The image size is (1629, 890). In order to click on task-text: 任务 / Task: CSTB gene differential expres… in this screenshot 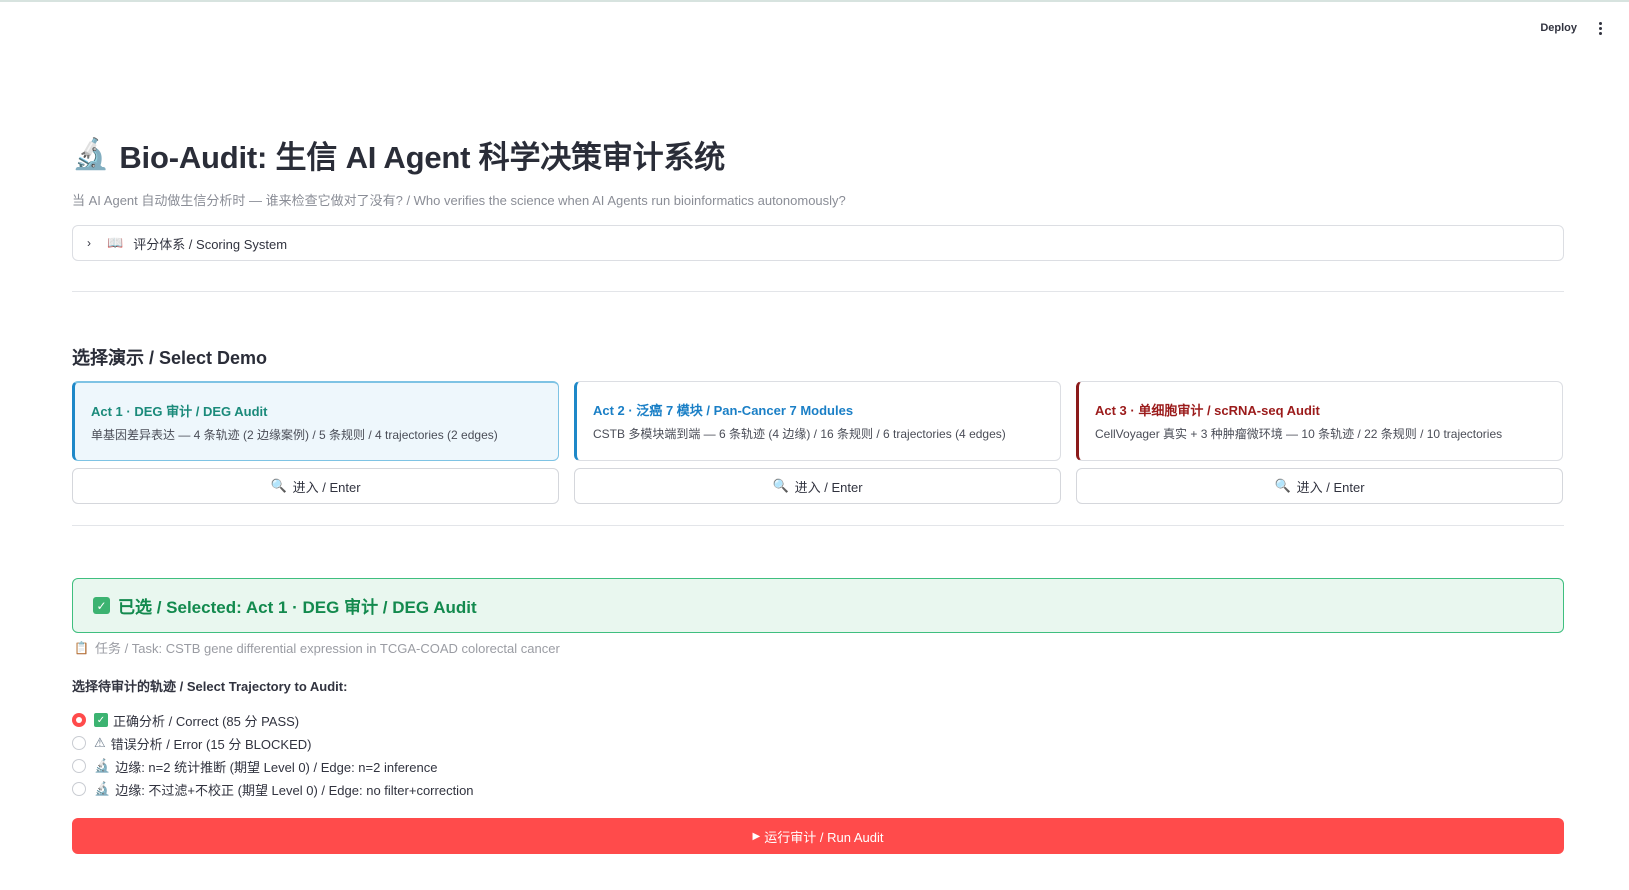, I will do `click(327, 648)`.